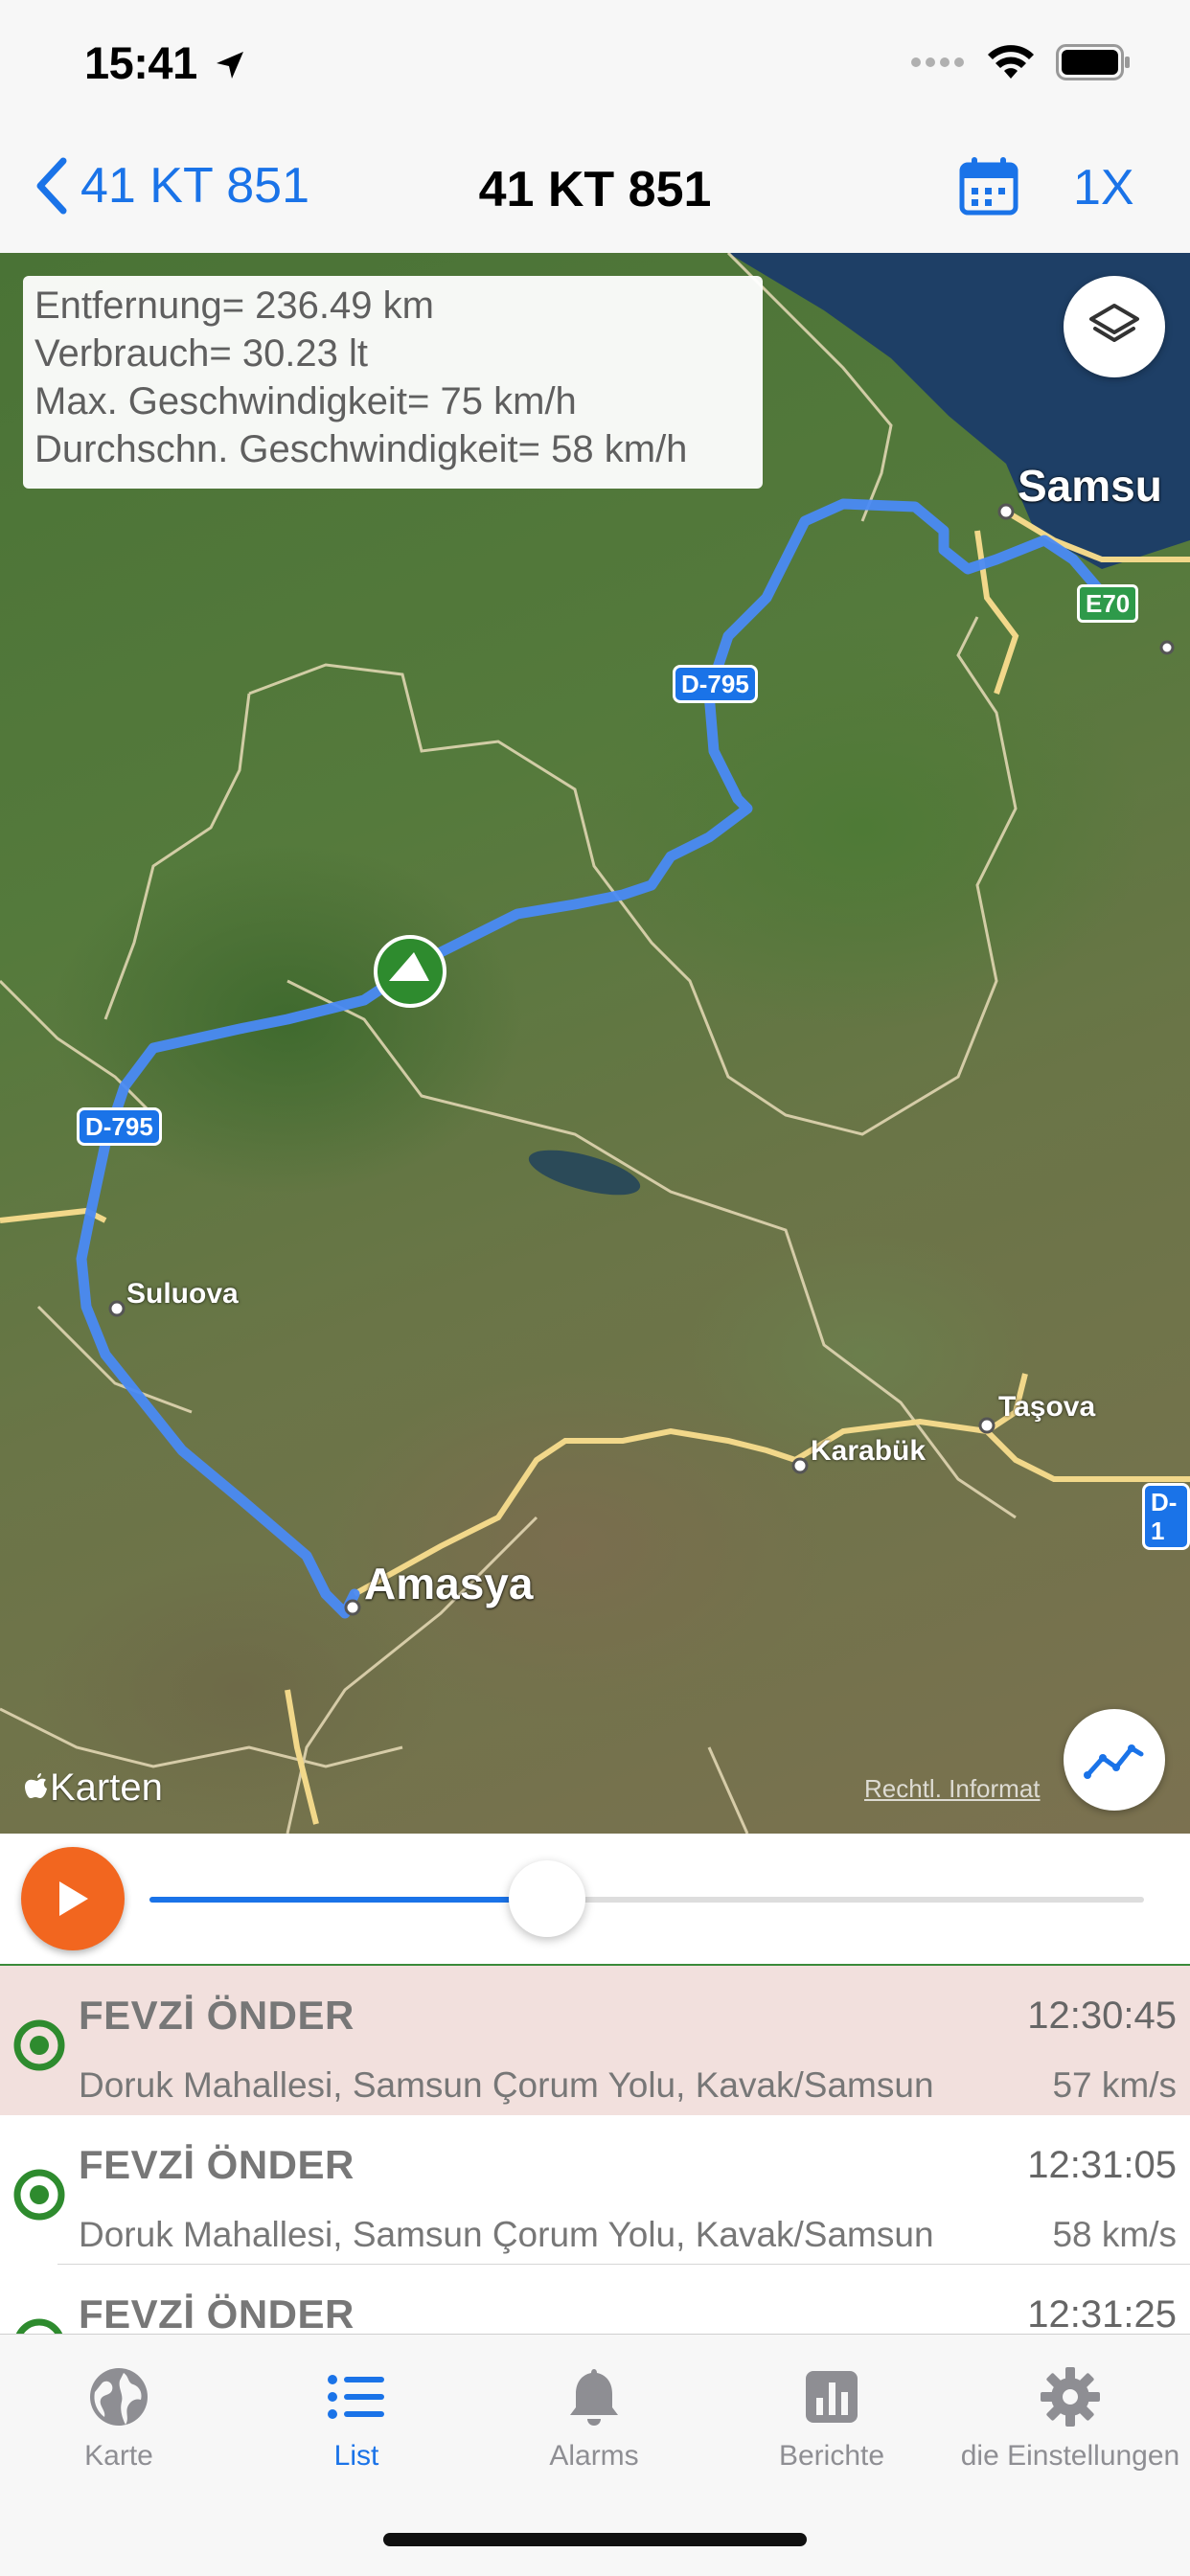 Image resolution: width=1190 pixels, height=2576 pixels. What do you see at coordinates (716, 684) in the screenshot?
I see `road-shield-d795-north: D-795` at bounding box center [716, 684].